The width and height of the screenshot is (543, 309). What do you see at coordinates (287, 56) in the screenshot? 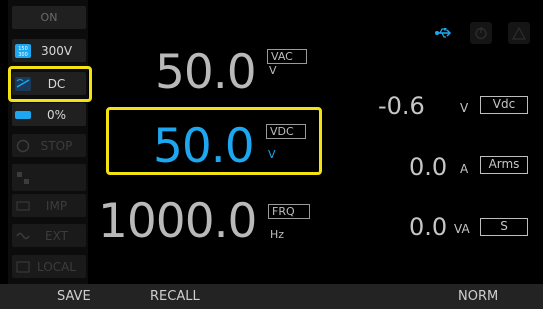
I see `vac-tag: VAC` at bounding box center [287, 56].